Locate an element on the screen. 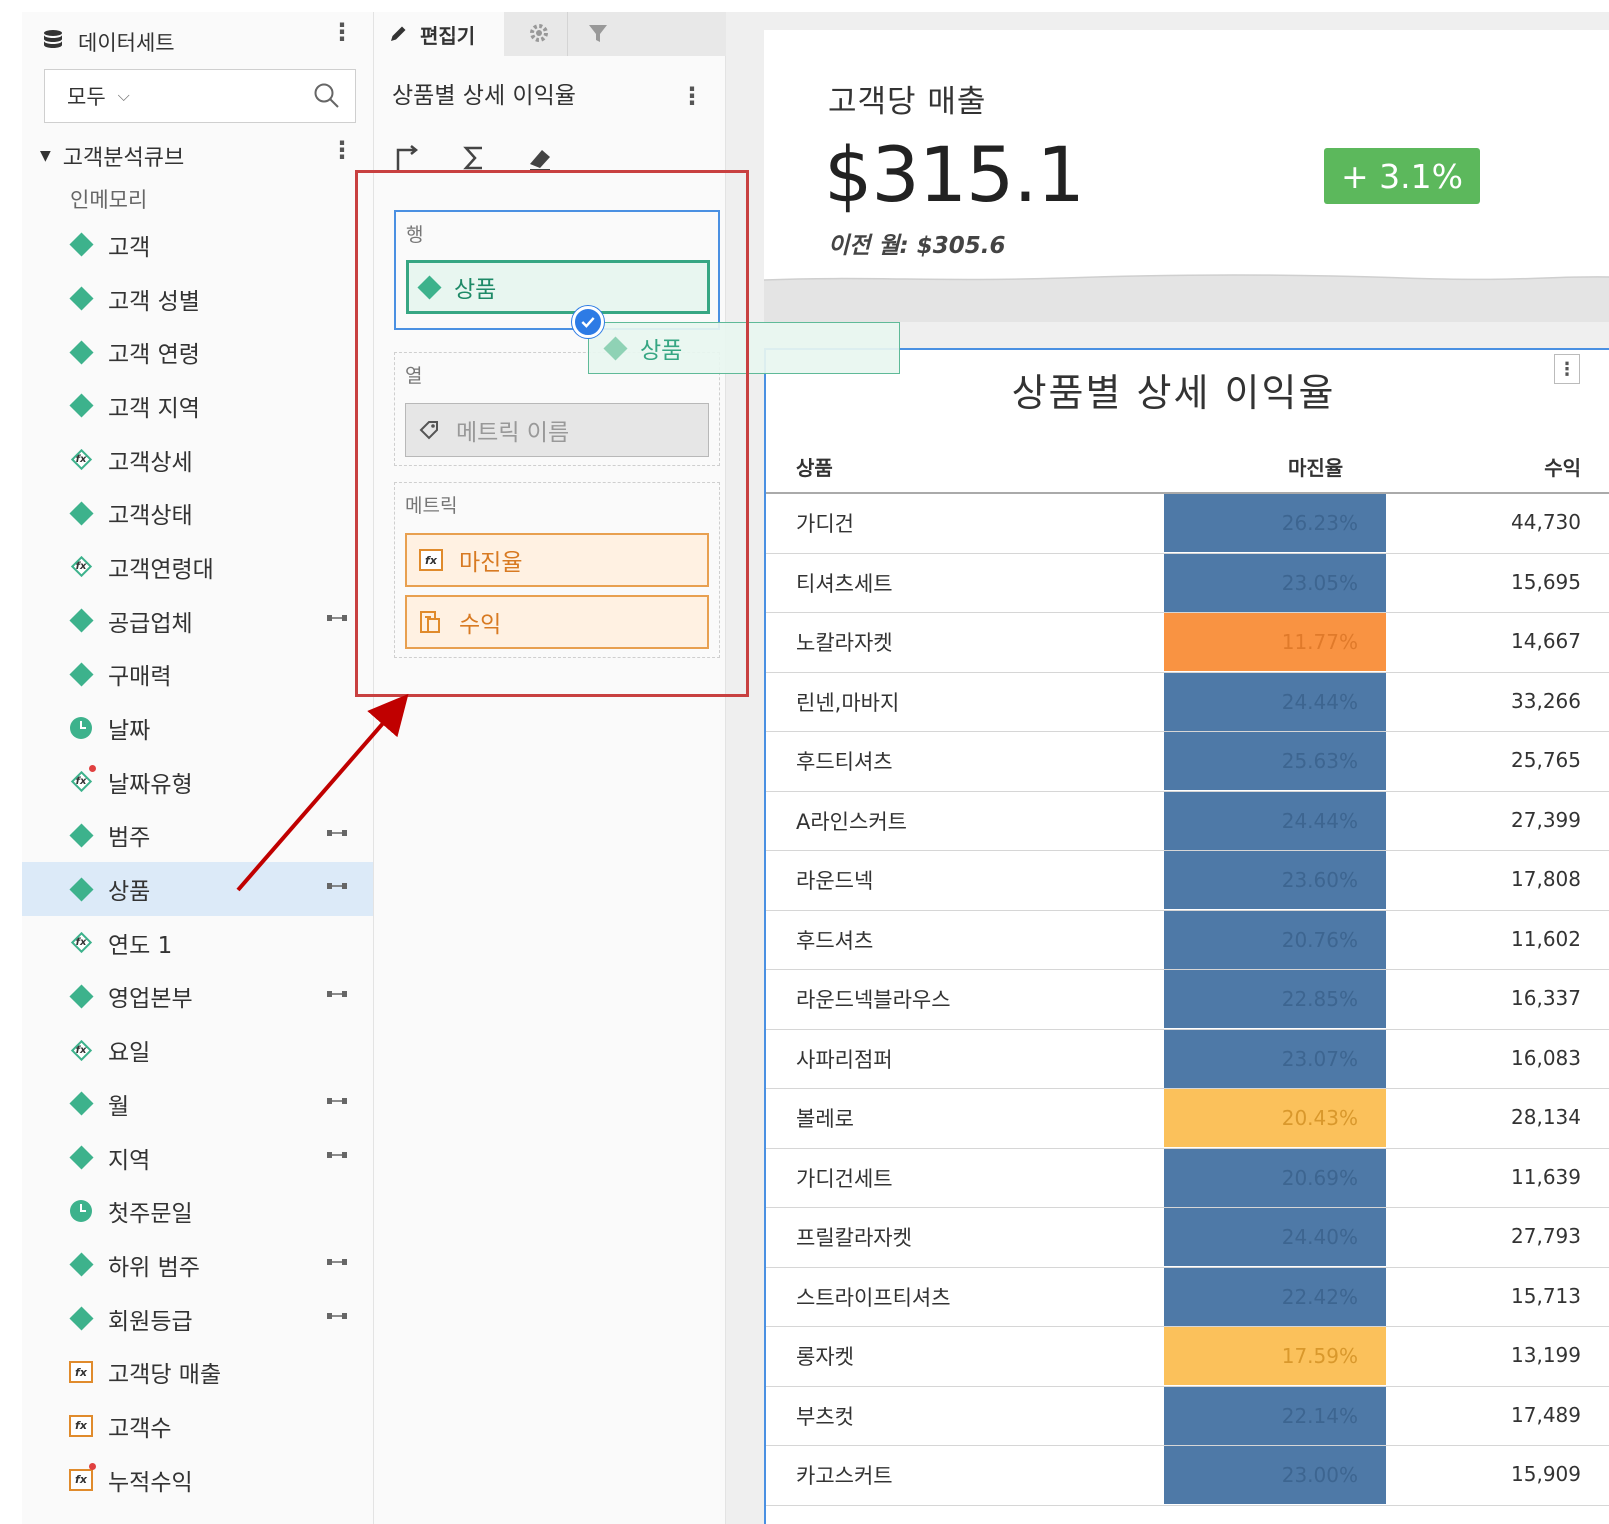 The width and height of the screenshot is (1609, 1524). field-item: fx 고객연령대 is located at coordinates (197, 567).